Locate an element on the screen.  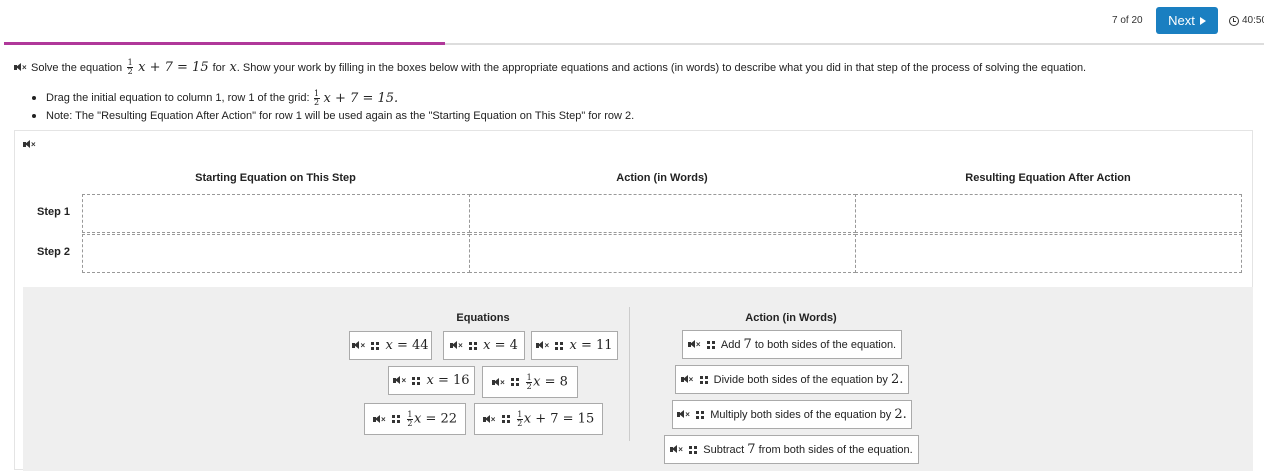
action-before: Multiply both sides of the equation by is located at coordinates (801, 415).